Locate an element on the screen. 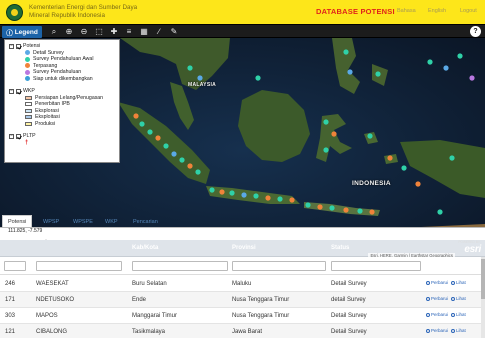  zoom-in-icon: ⊕ is located at coordinates (69, 32).